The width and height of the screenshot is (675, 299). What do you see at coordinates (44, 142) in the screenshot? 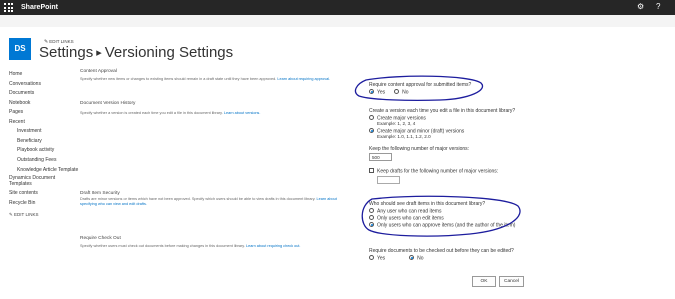
I see `nav-item-beneficiary: Beneficiary` at bounding box center [44, 142].